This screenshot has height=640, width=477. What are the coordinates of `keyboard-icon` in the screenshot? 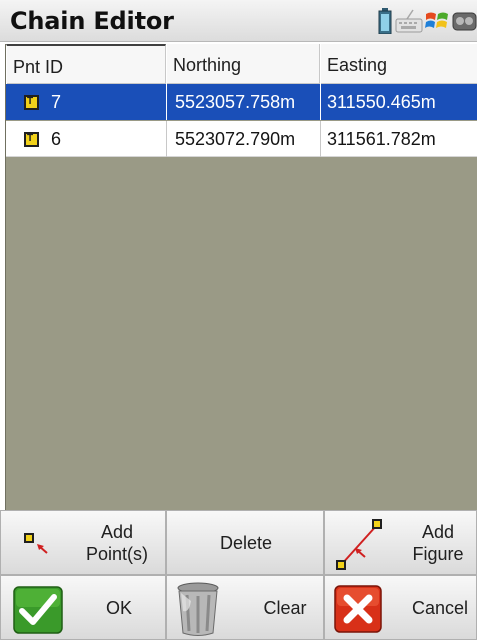 It's located at (409, 21).